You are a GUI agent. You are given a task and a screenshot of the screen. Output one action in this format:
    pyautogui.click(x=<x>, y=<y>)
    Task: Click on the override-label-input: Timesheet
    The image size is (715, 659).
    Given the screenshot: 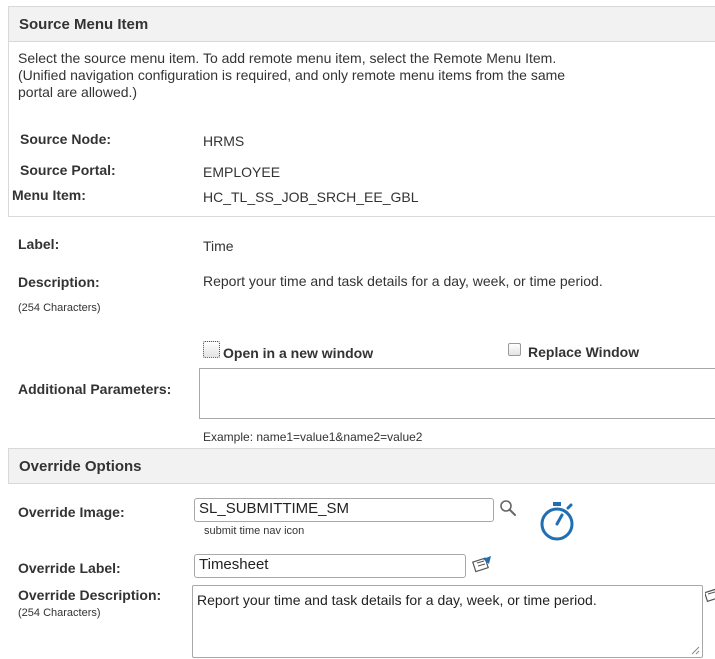 What is the action you would take?
    pyautogui.click(x=330, y=566)
    